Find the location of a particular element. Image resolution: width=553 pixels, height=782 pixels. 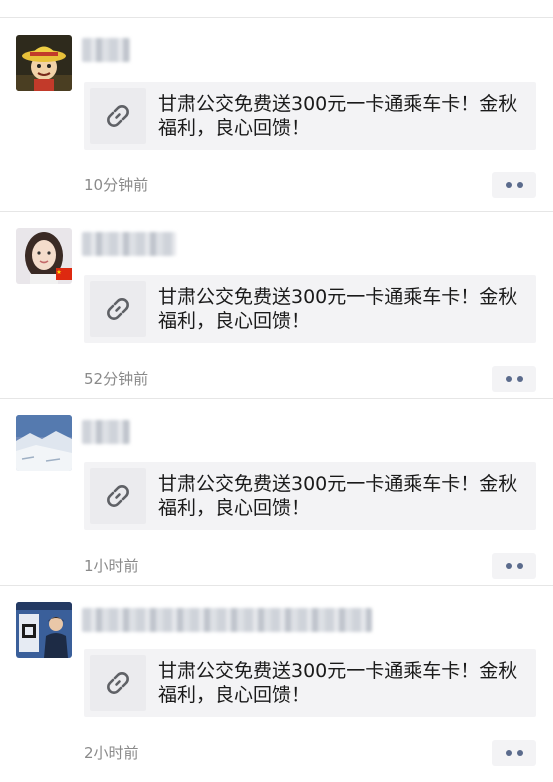

straw-hat-character-avatar-icon is located at coordinates (44, 63).